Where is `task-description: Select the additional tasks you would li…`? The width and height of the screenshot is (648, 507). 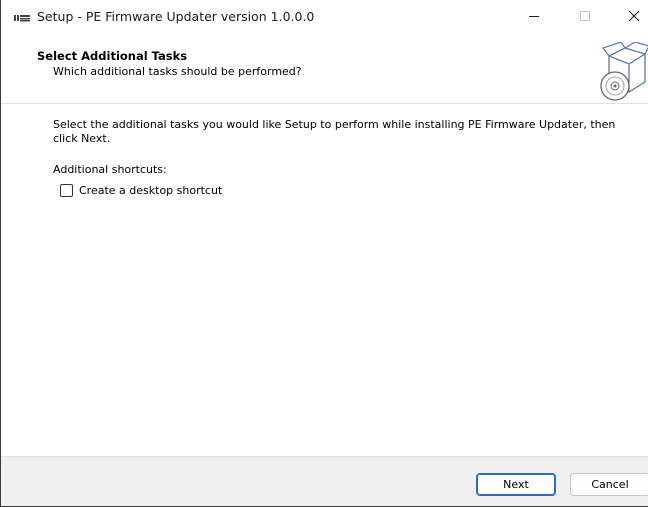
task-description: Select the additional tasks you would li… is located at coordinates (334, 131).